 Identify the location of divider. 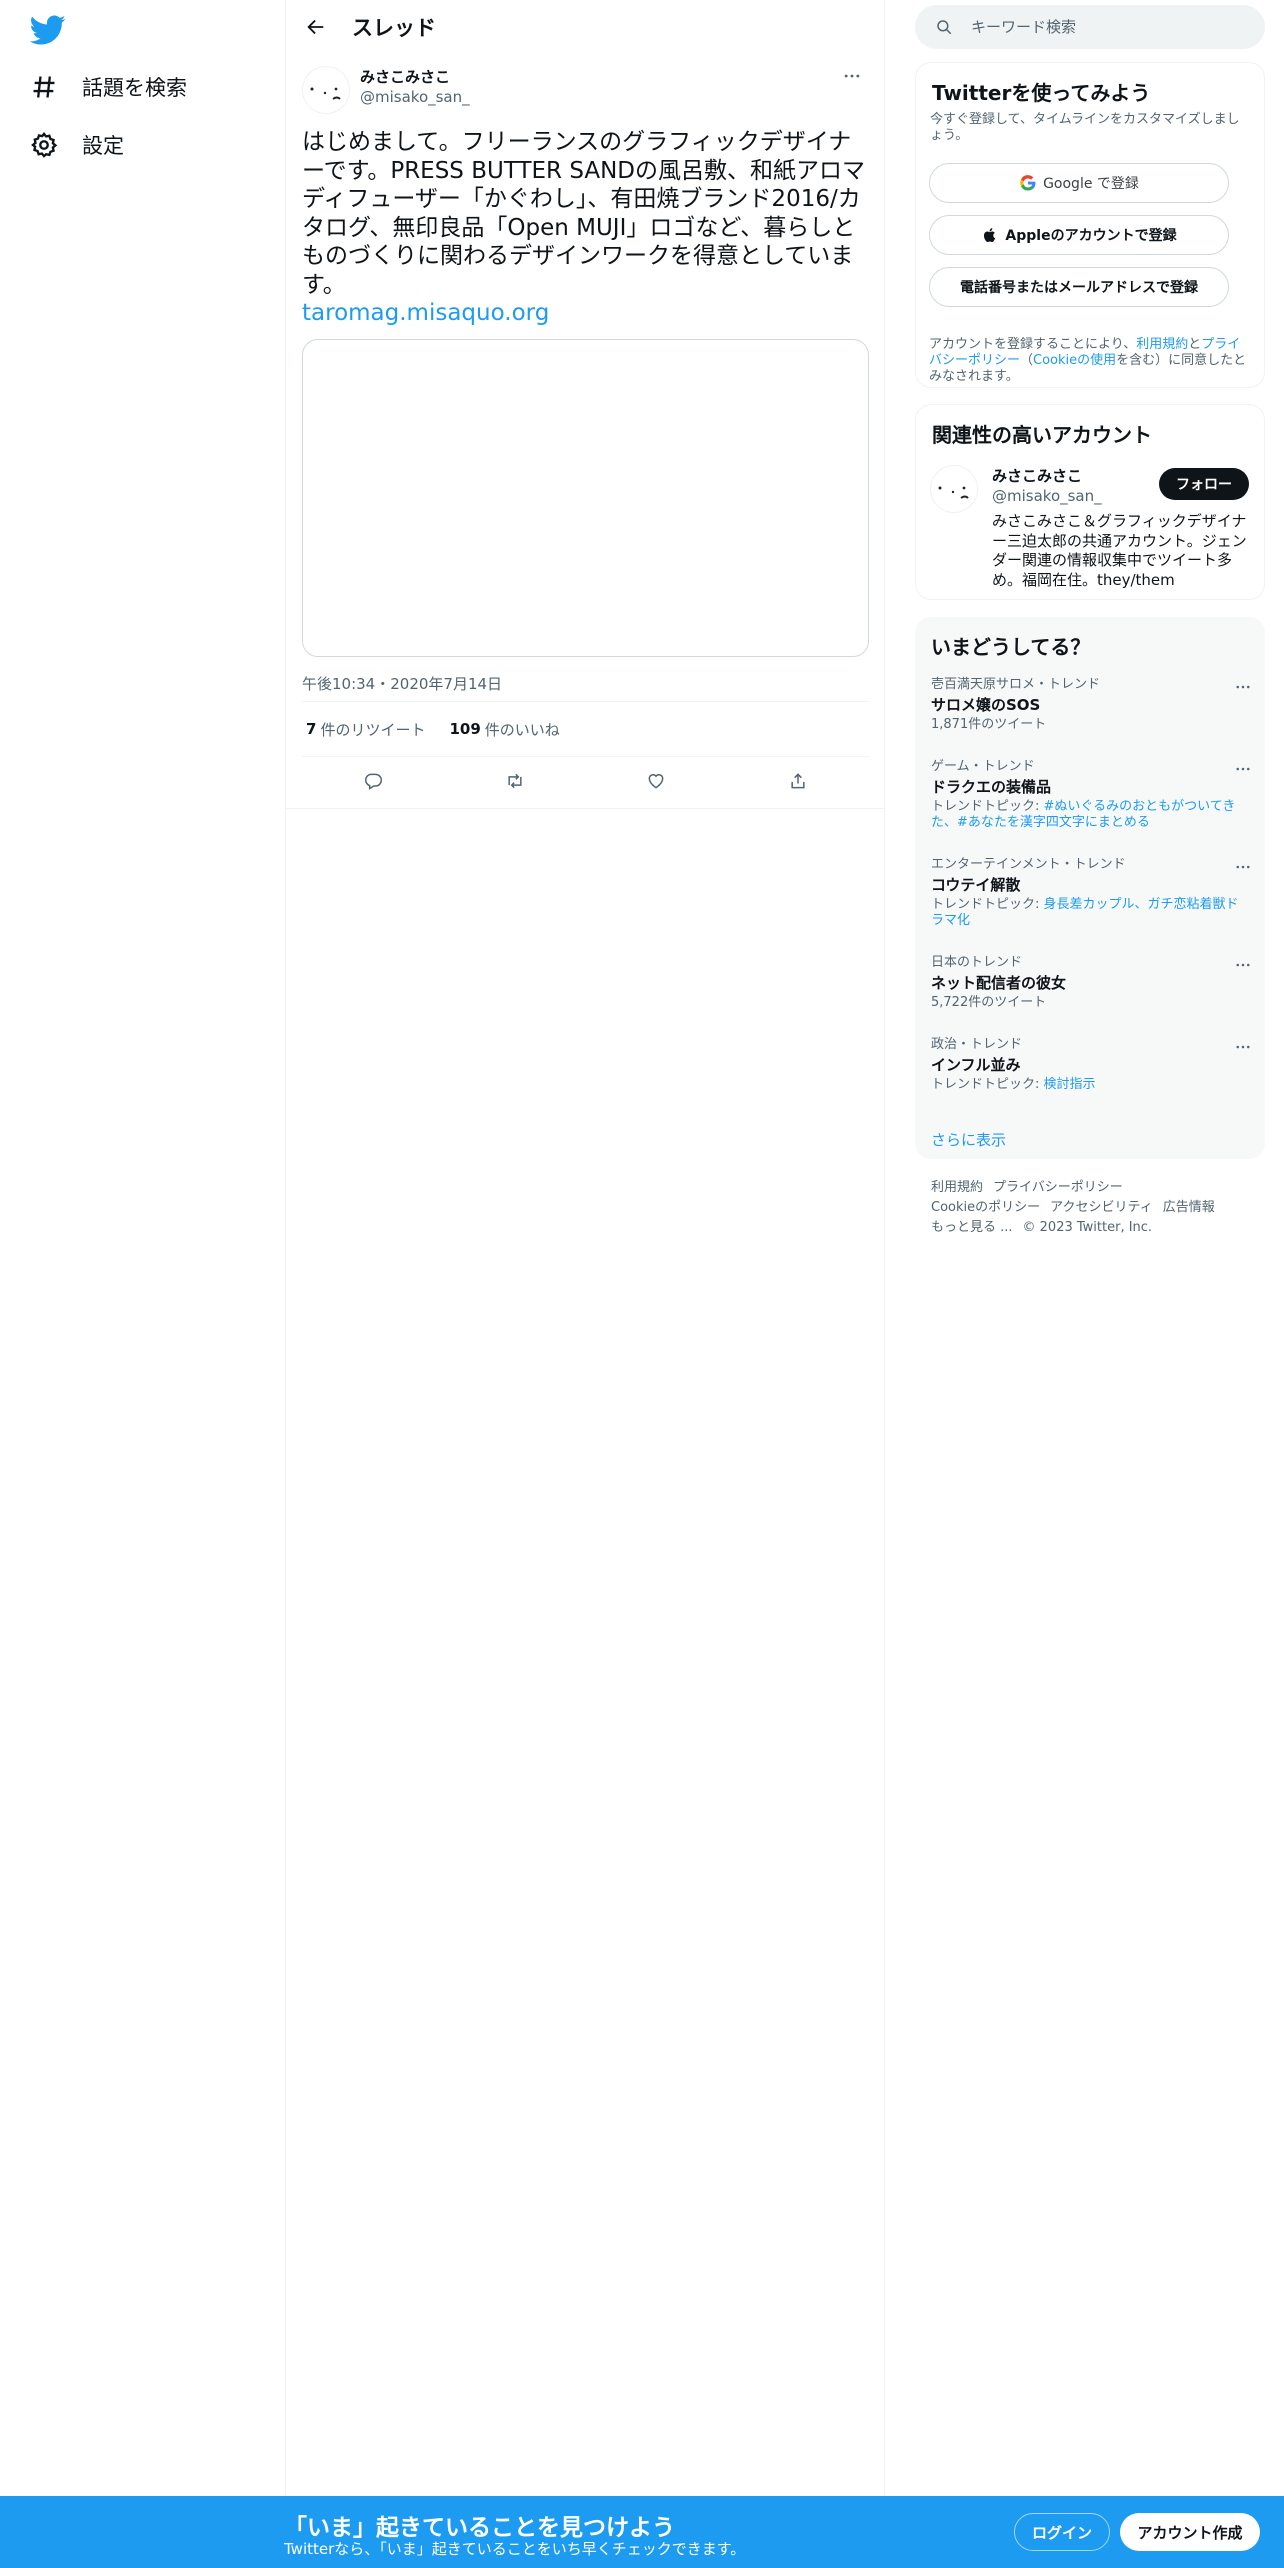
(585, 808).